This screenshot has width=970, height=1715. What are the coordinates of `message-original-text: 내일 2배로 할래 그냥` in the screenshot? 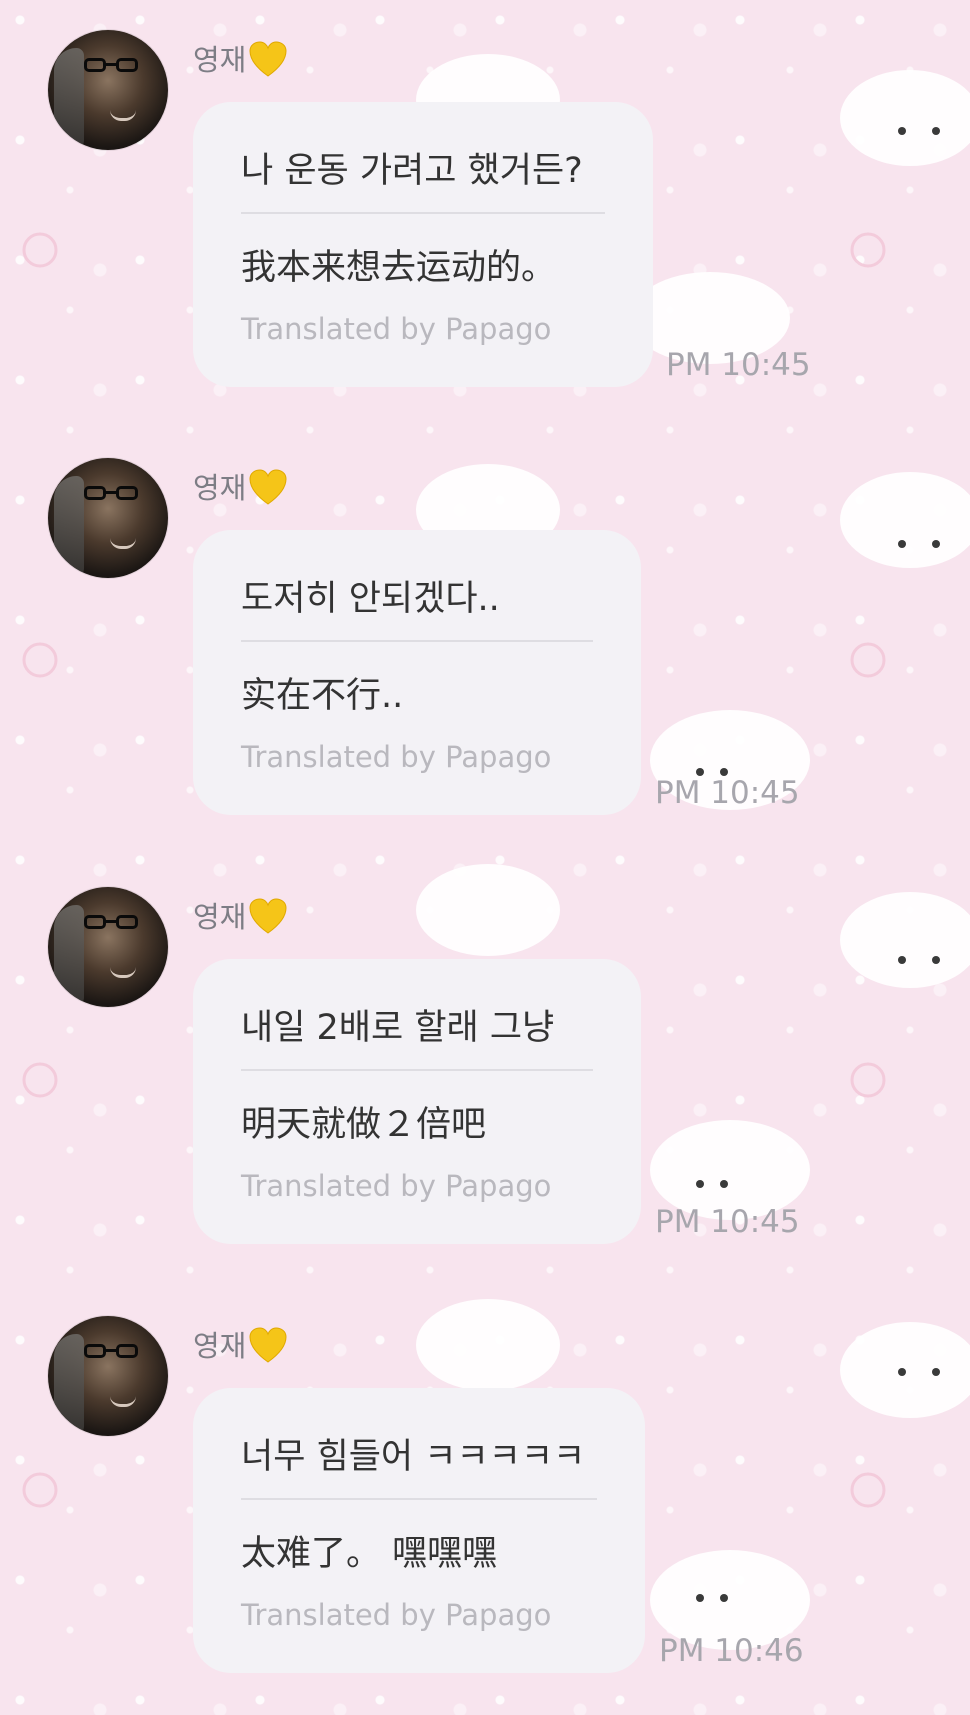 It's located at (398, 1028).